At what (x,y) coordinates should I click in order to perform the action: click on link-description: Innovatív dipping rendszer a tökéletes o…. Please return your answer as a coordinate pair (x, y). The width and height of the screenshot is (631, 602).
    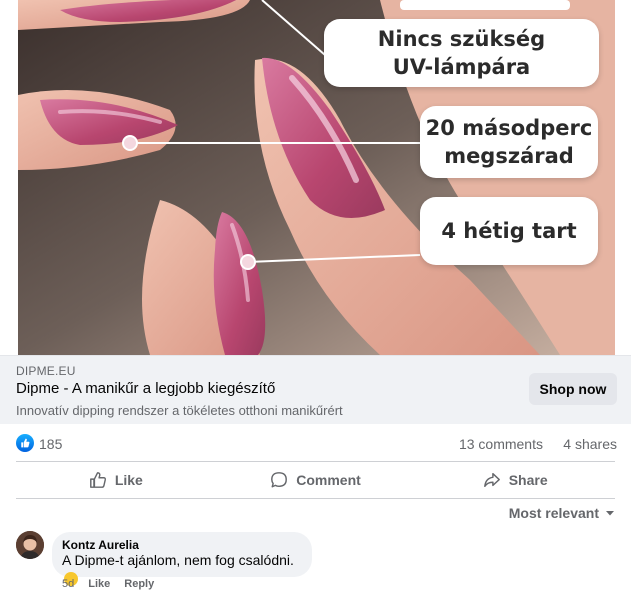
    Looking at the image, I should click on (179, 410).